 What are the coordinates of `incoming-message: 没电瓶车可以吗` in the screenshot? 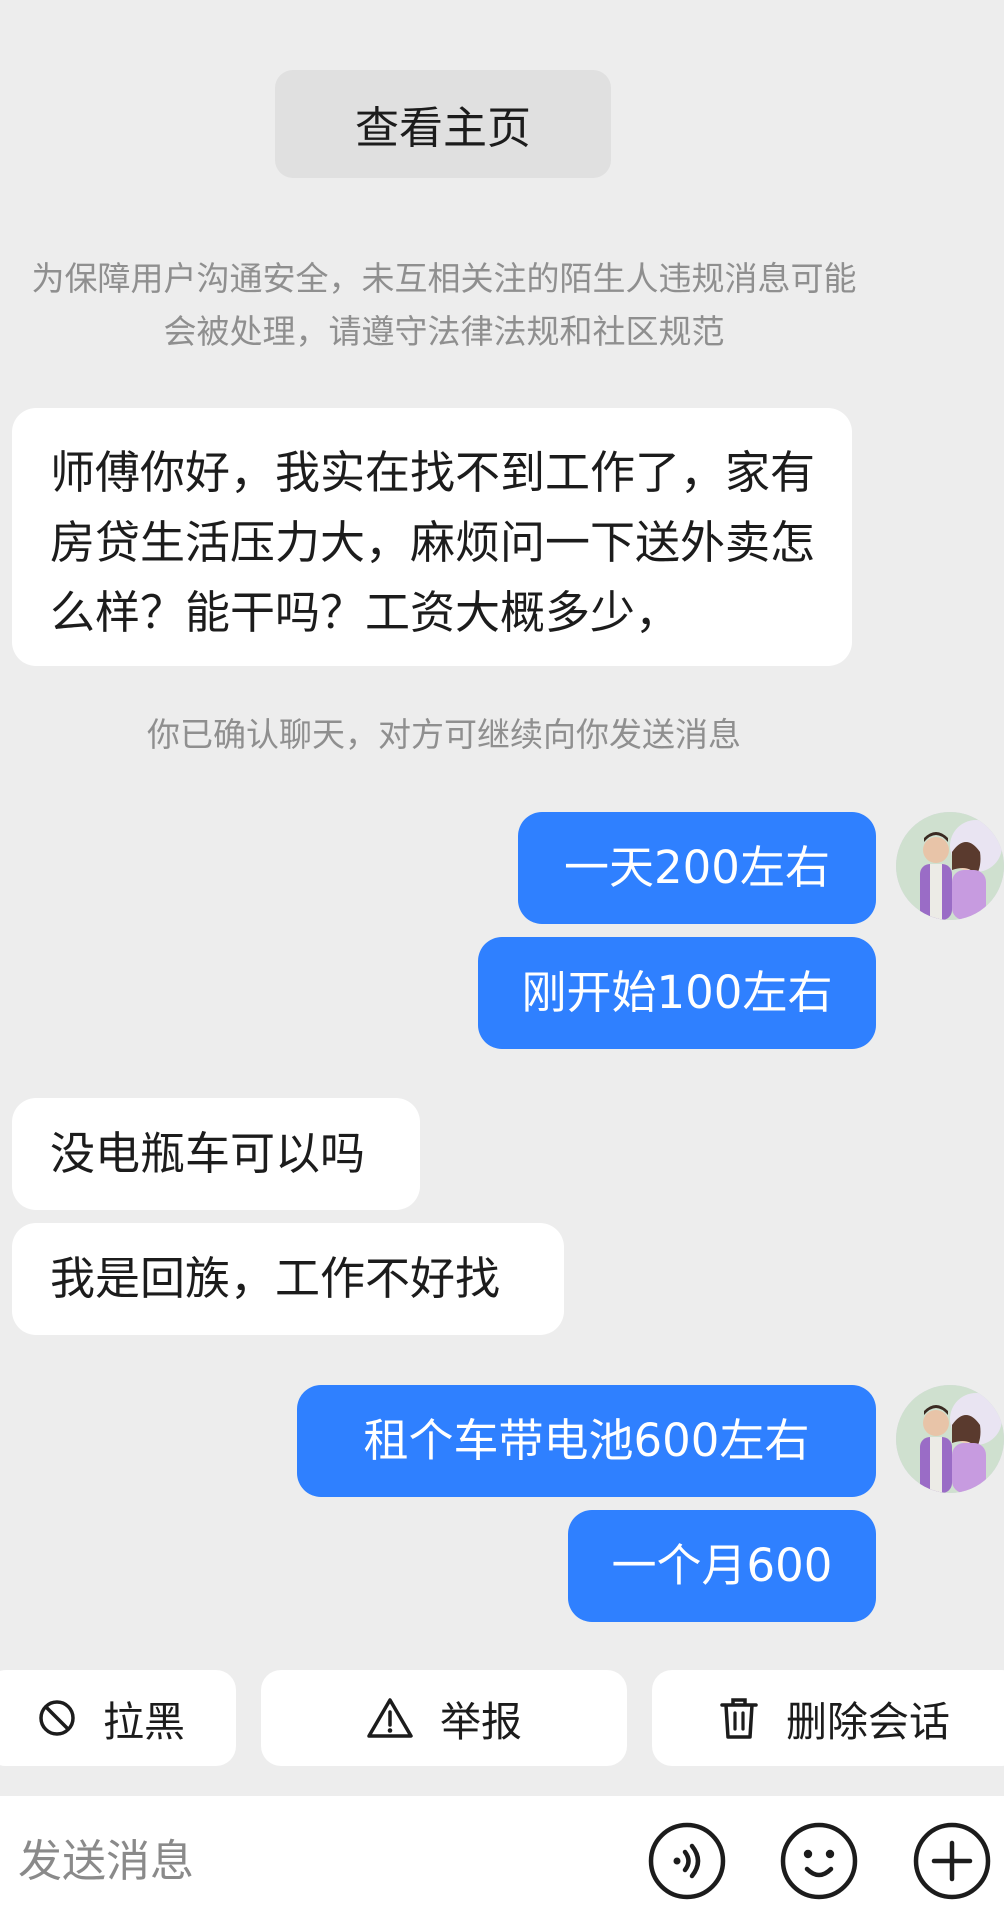 It's located at (216, 1154).